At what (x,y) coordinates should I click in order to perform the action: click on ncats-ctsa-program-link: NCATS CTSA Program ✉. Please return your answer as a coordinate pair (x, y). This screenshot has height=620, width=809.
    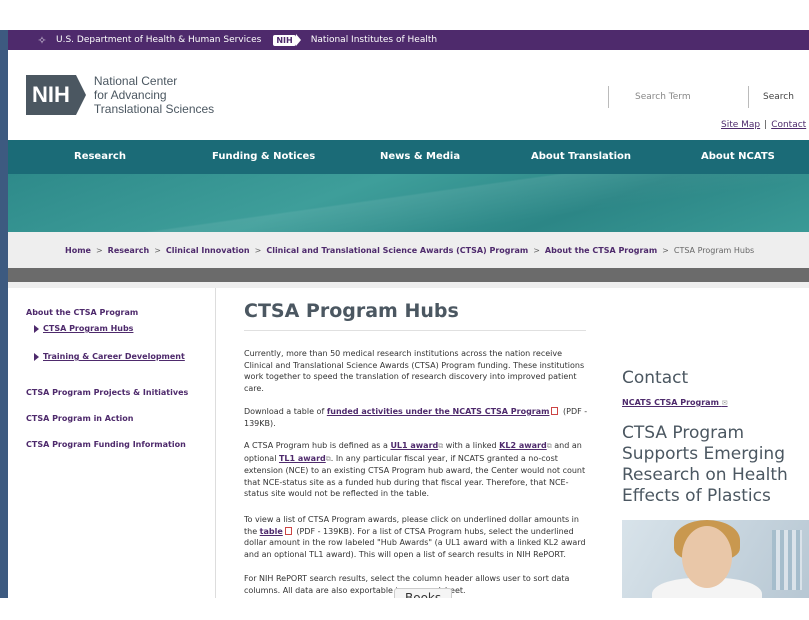
    Looking at the image, I should click on (675, 402).